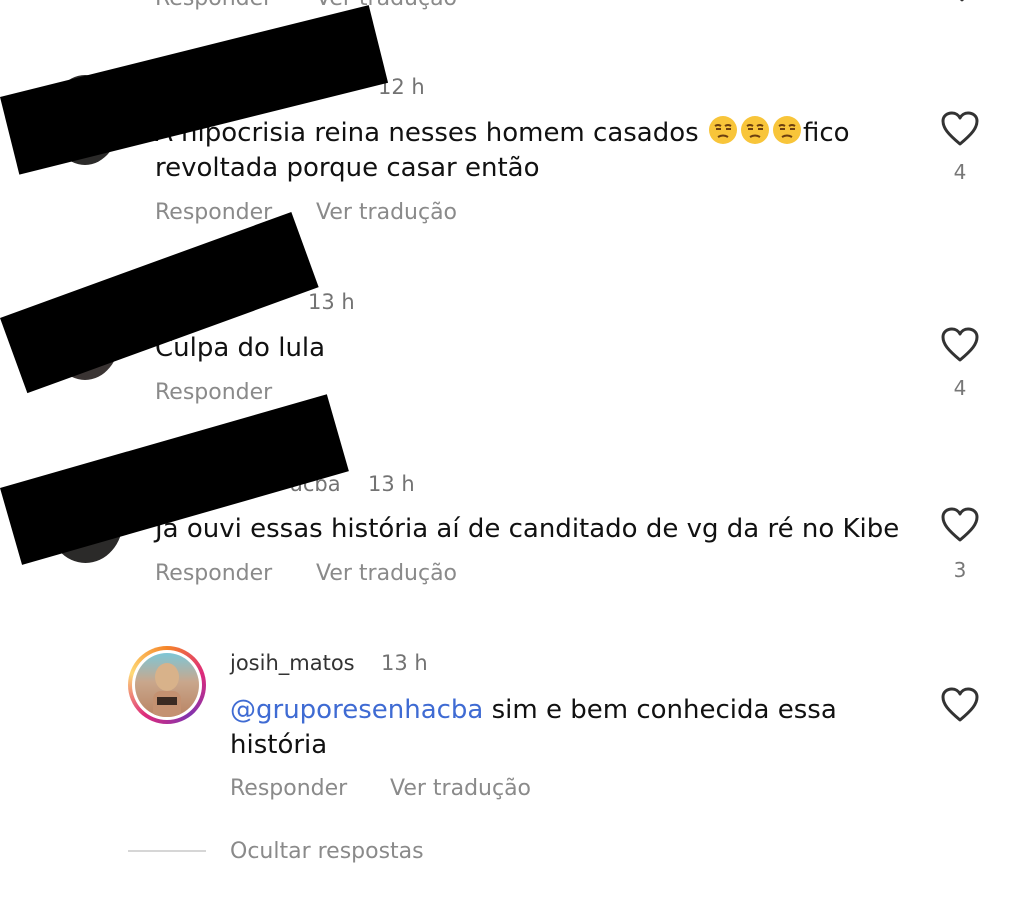 Image resolution: width=1024 pixels, height=916 pixels. I want to click on divider, so click(167, 851).